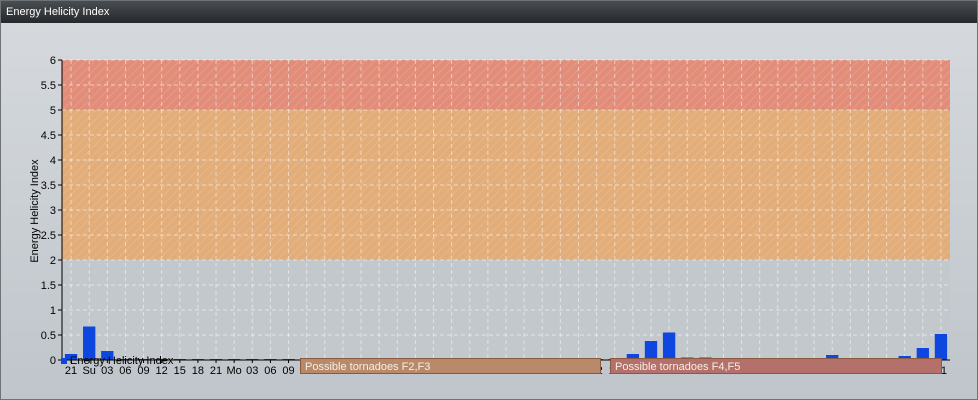  What do you see at coordinates (35, 211) in the screenshot?
I see `y-axis-label: Energy Helicity Index` at bounding box center [35, 211].